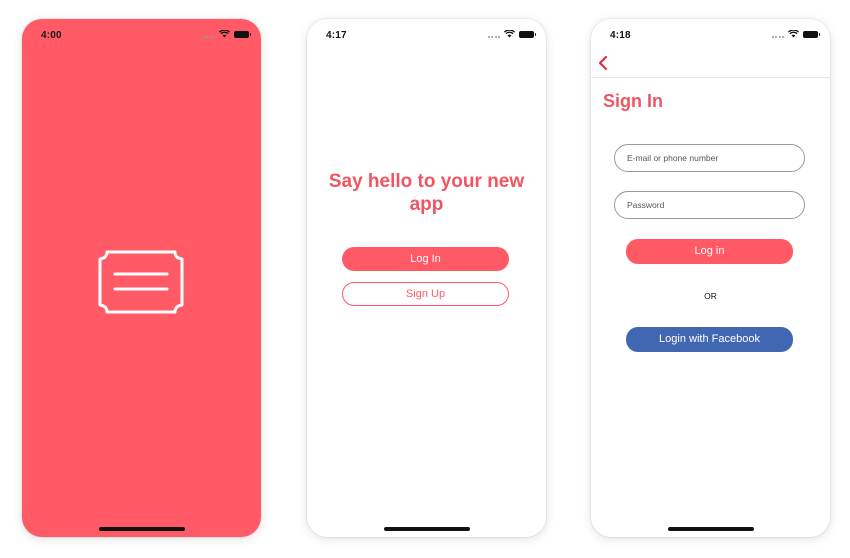 The height and width of the screenshot is (558, 850). What do you see at coordinates (709, 251) in the screenshot?
I see `login-button: Log in` at bounding box center [709, 251].